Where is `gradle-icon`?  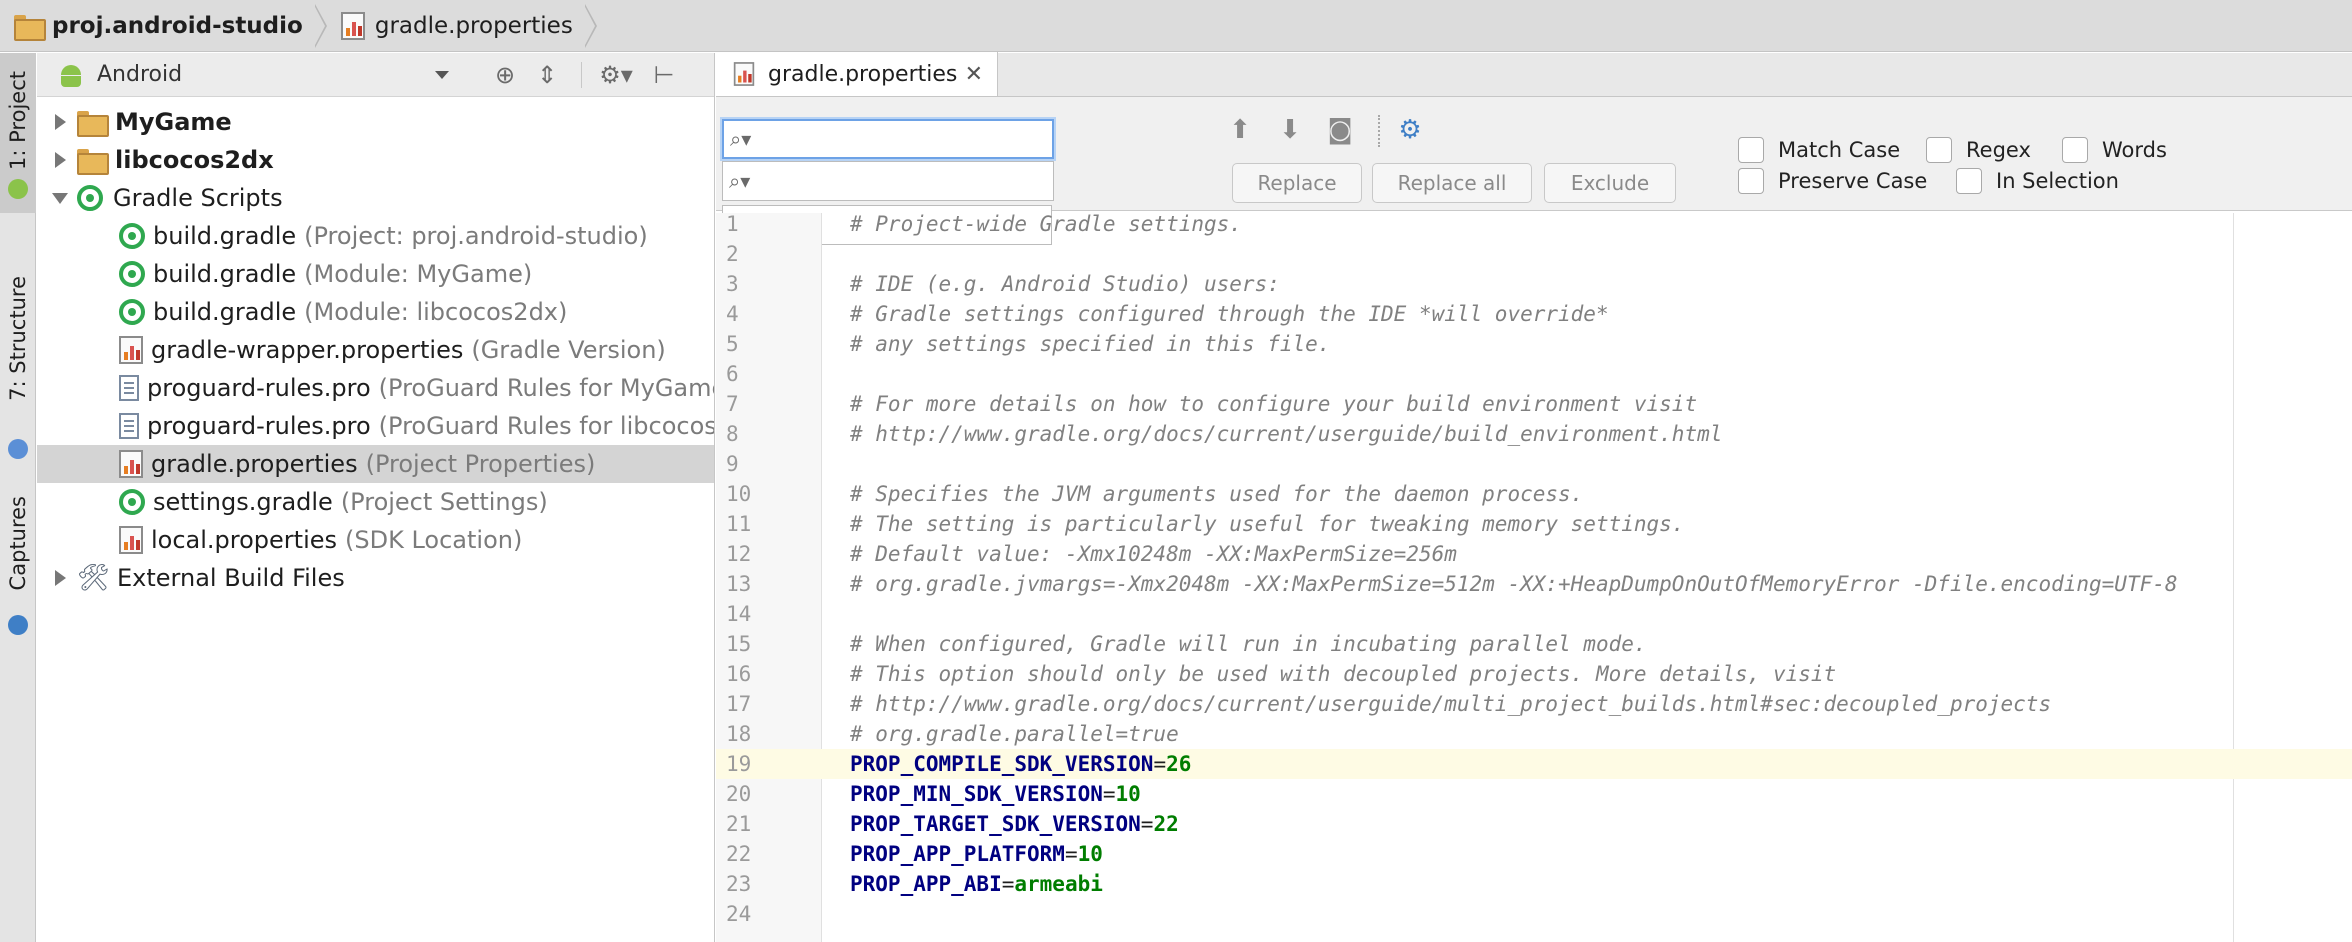 gradle-icon is located at coordinates (132, 236).